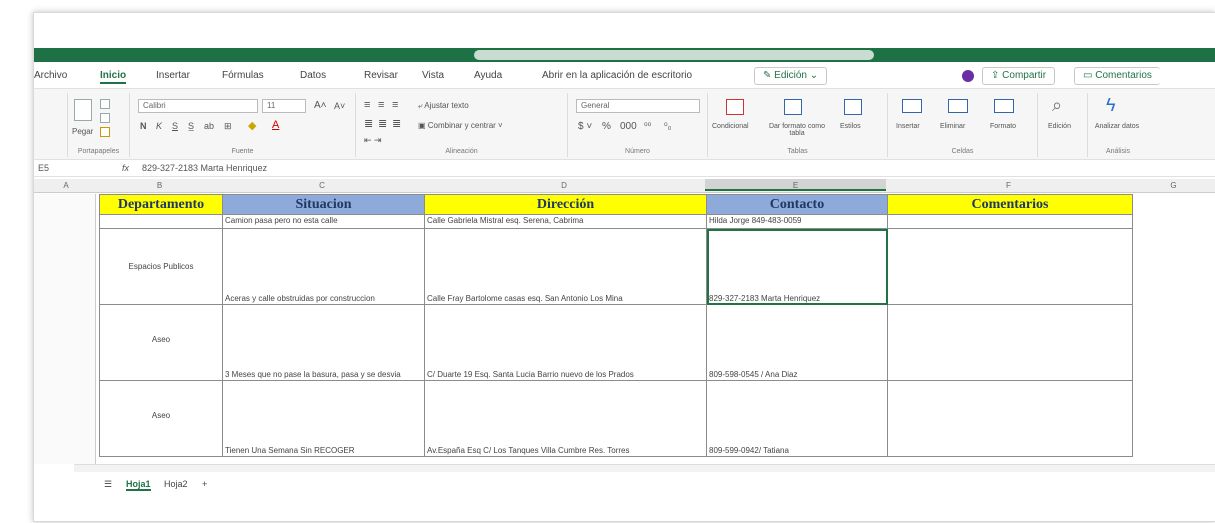 This screenshot has width=1215, height=523. Describe the element at coordinates (628, 126) in the screenshot. I see `comma-style-icon: 000` at that location.